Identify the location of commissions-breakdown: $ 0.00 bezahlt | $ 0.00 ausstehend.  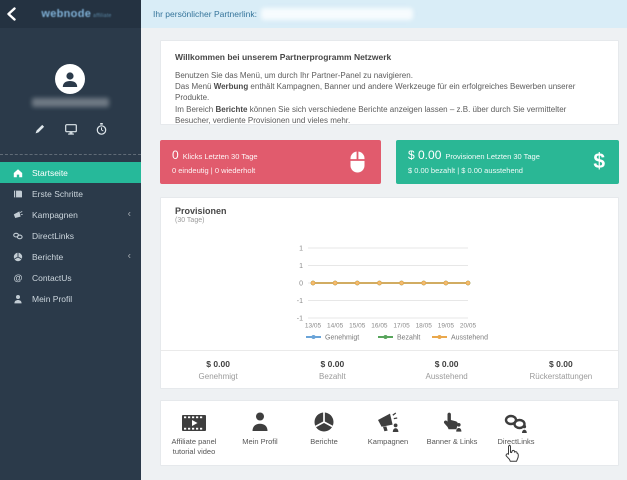
(465, 170).